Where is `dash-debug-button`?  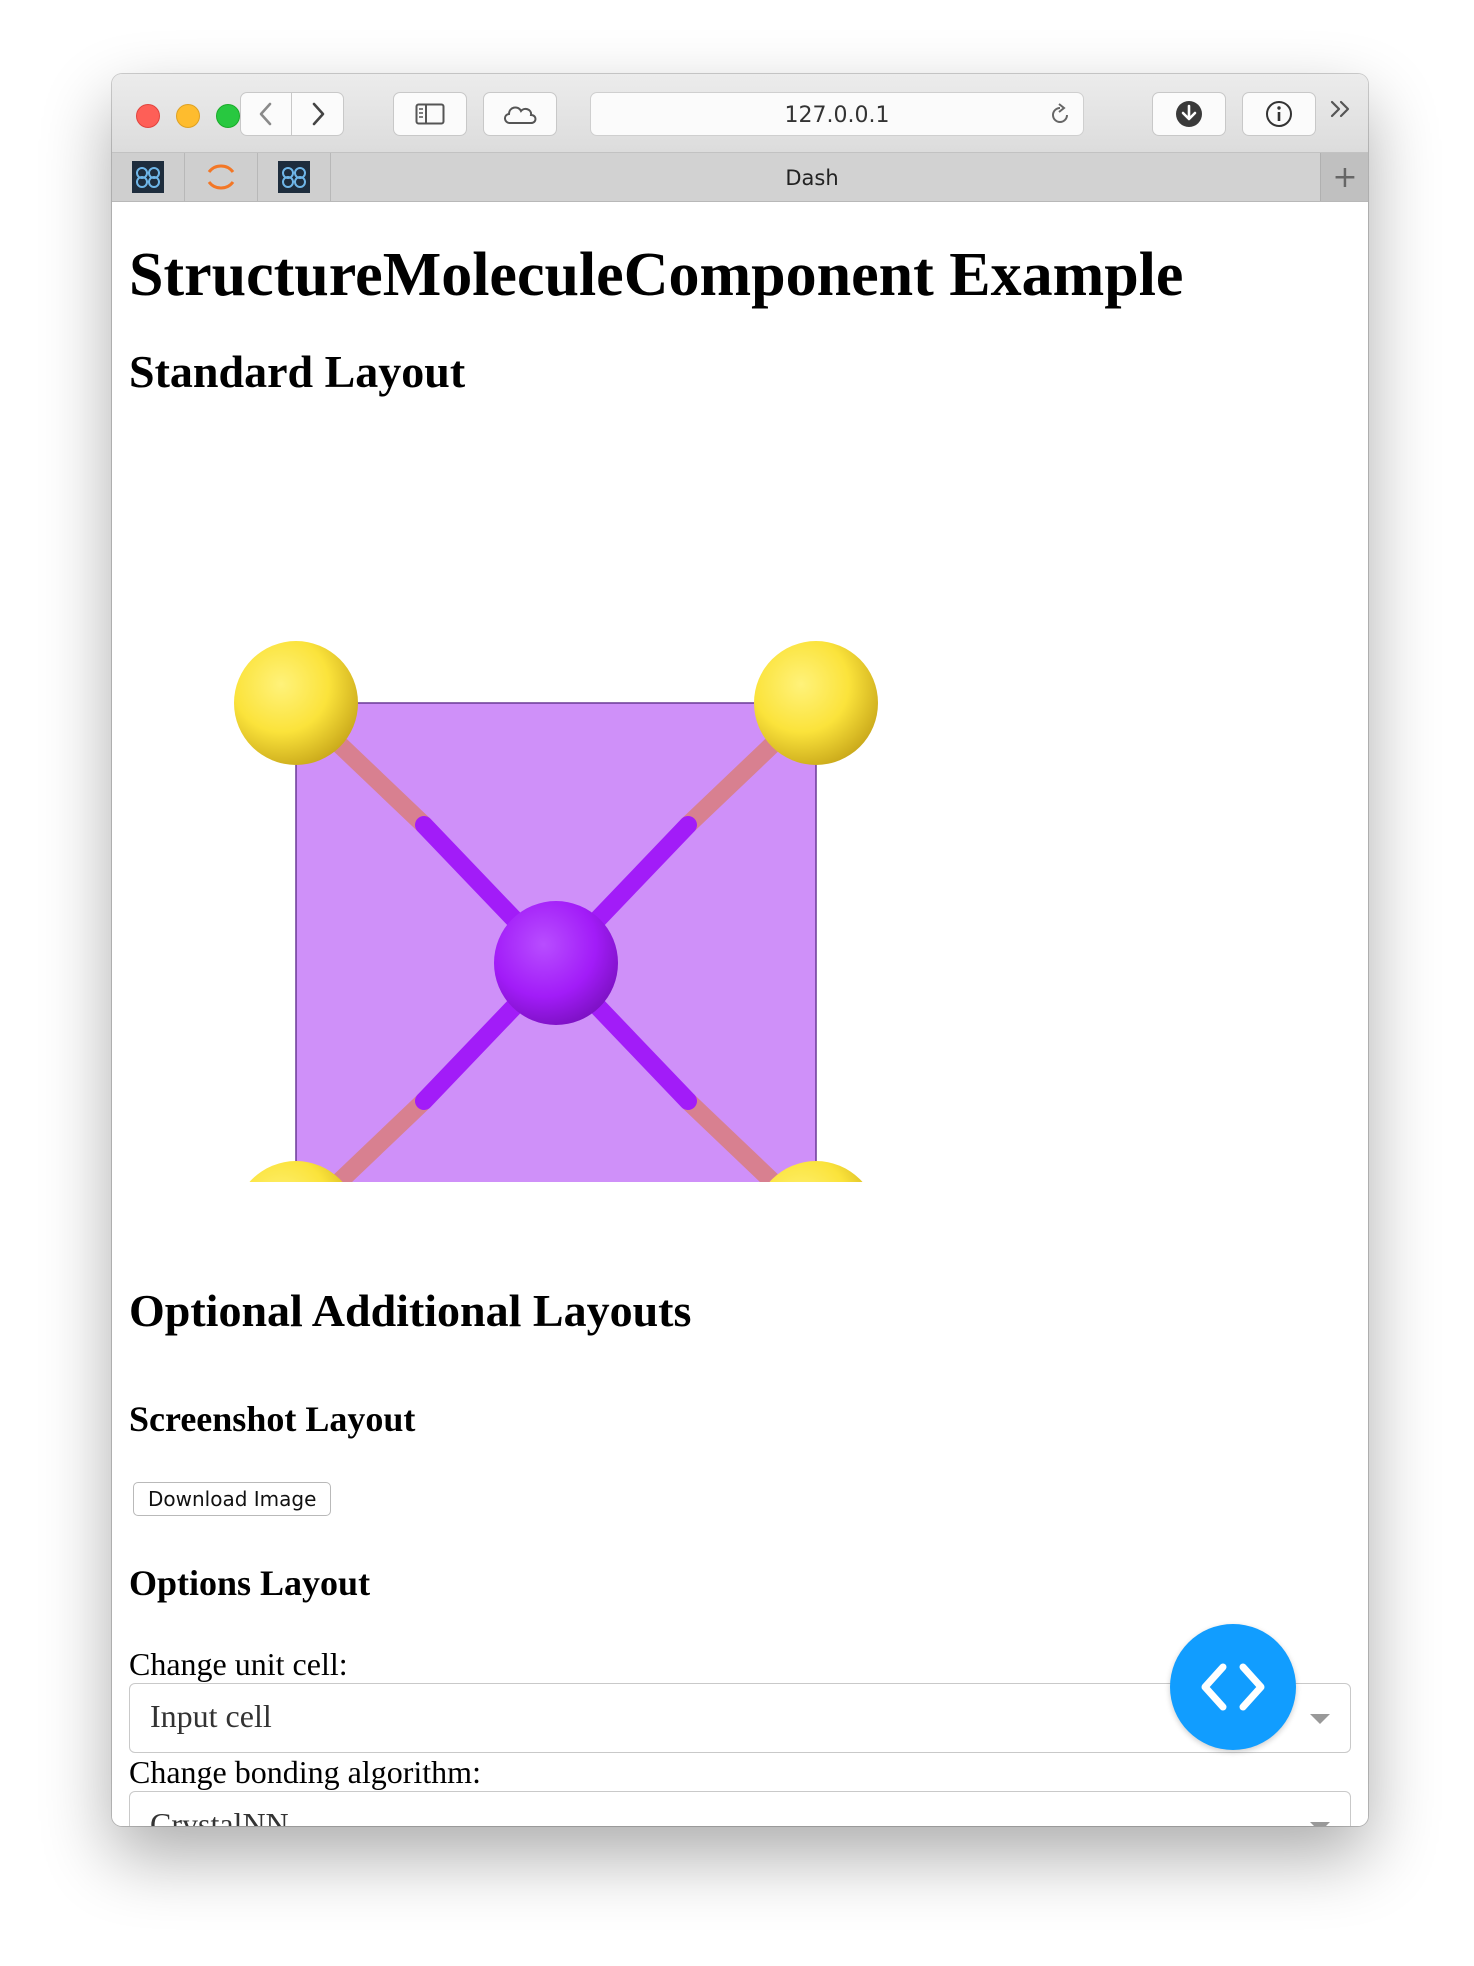
dash-debug-button is located at coordinates (1233, 1687).